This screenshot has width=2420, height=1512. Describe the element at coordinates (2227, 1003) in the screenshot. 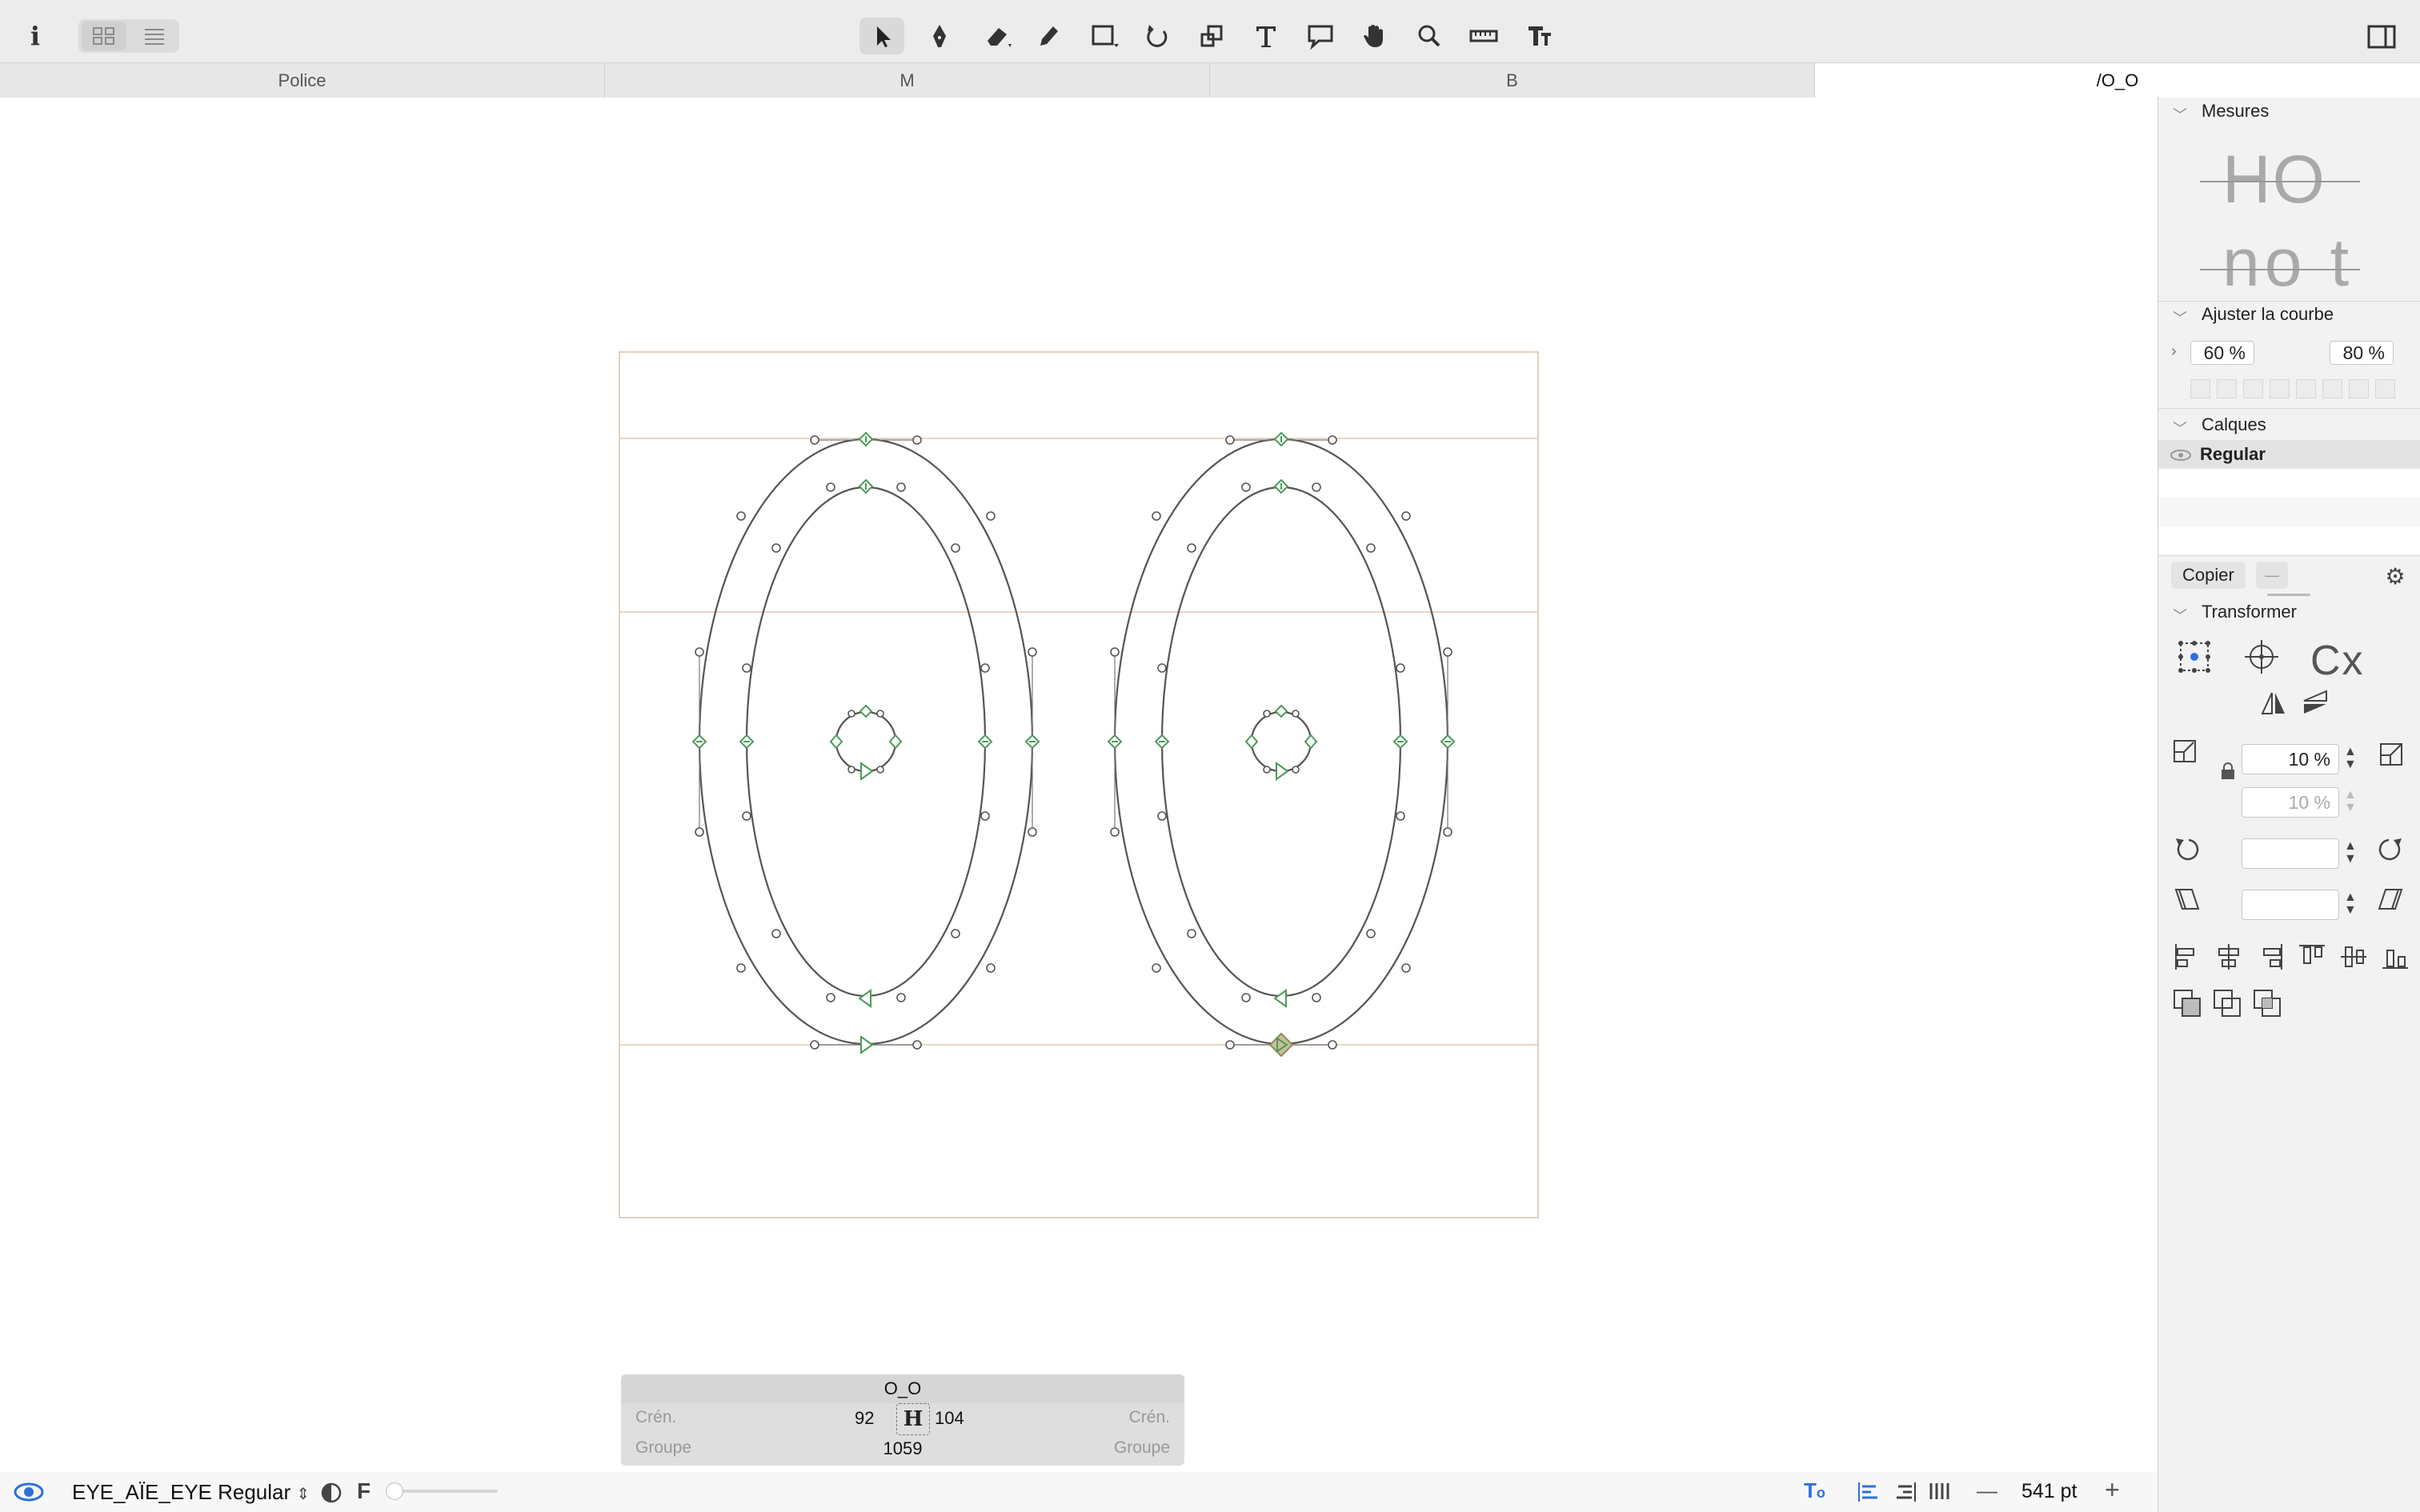

I see `subtract-icon` at that location.